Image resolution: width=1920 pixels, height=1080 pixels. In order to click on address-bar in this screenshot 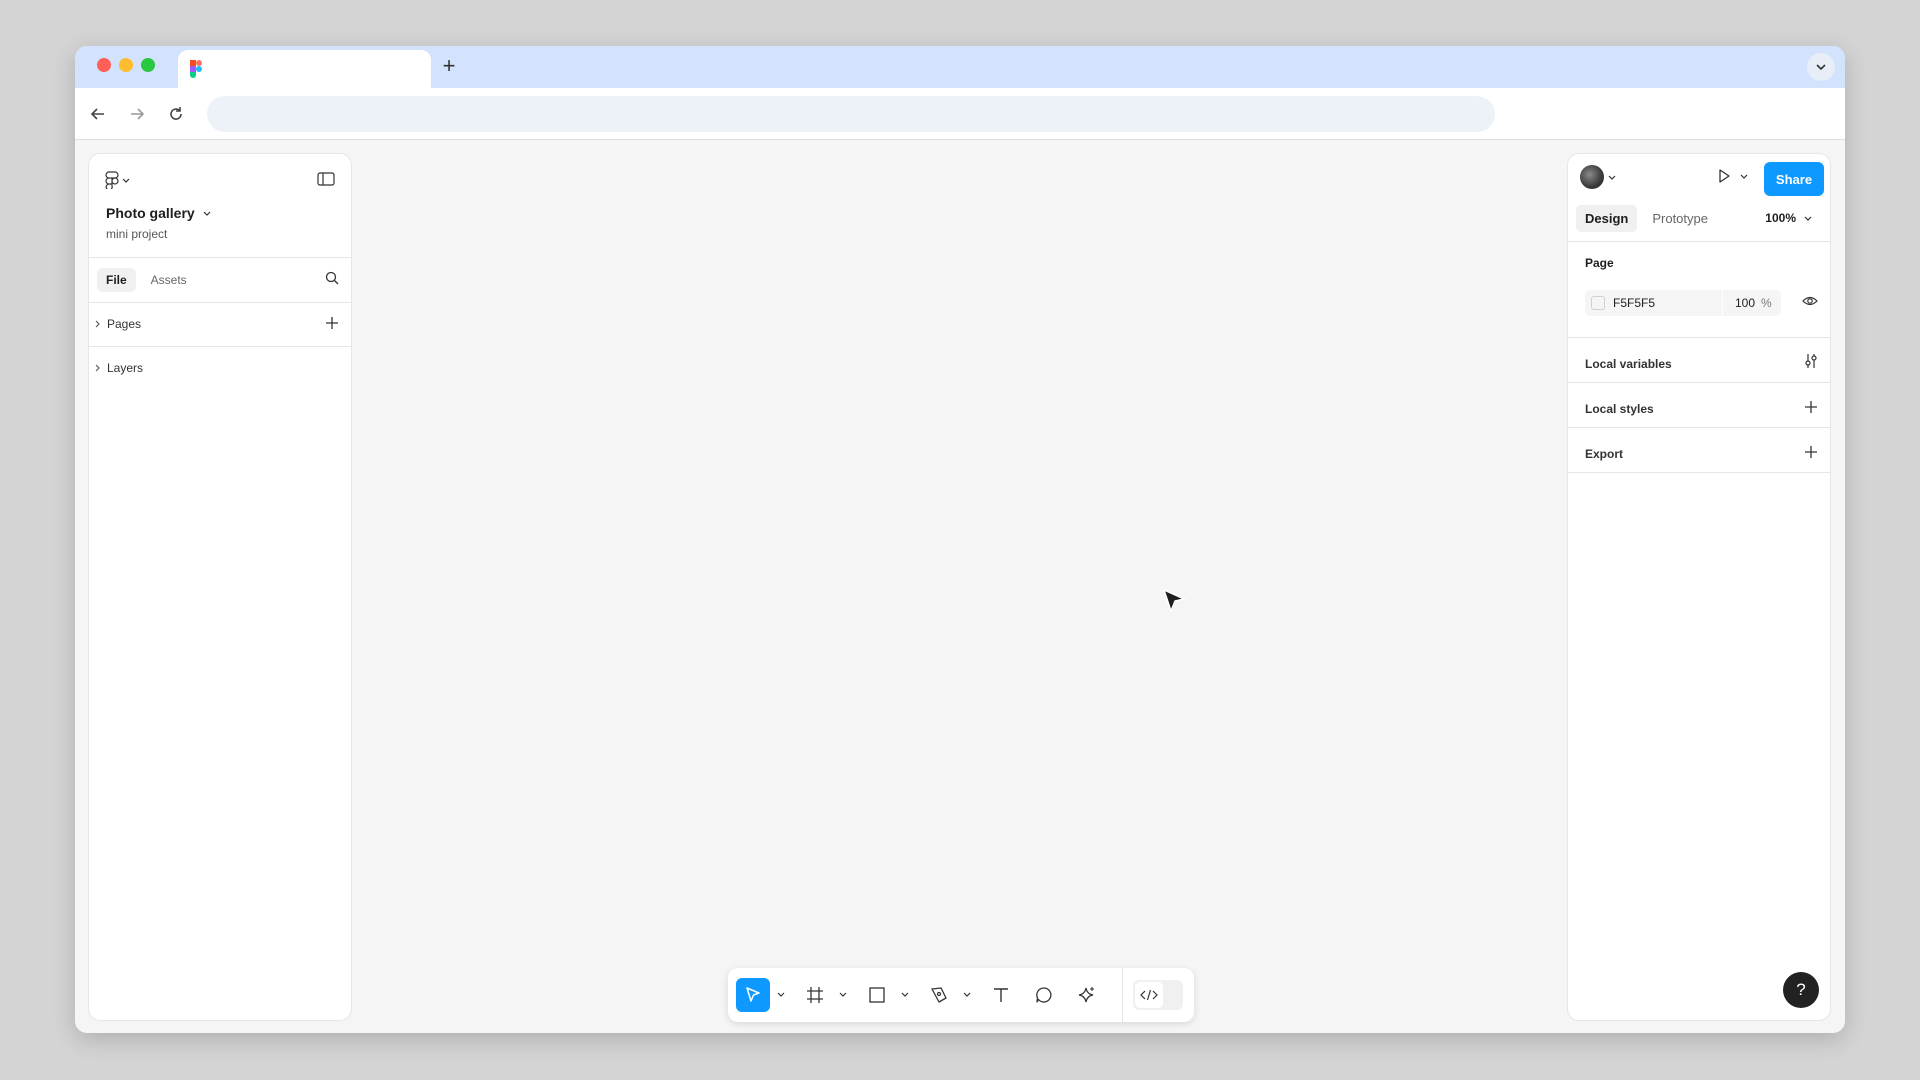, I will do `click(851, 114)`.